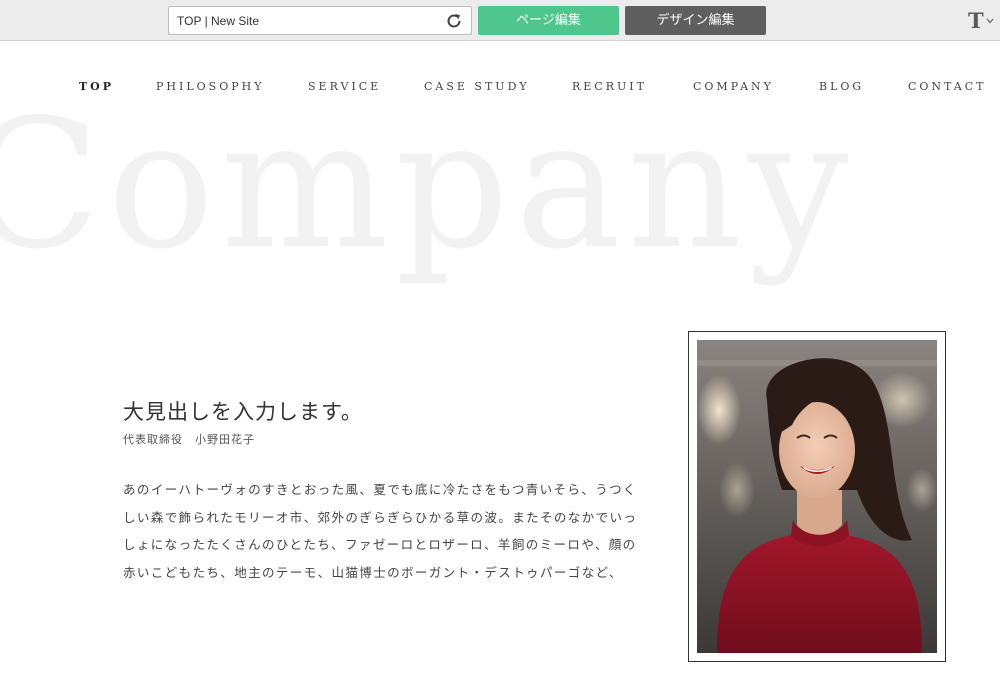  Describe the element at coordinates (380, 544) in the screenshot. I see `body-text-line: しょになったたくさんのひとたち、ファゼーロとロザーロ、羊飼のミーロや、顔の` at that location.